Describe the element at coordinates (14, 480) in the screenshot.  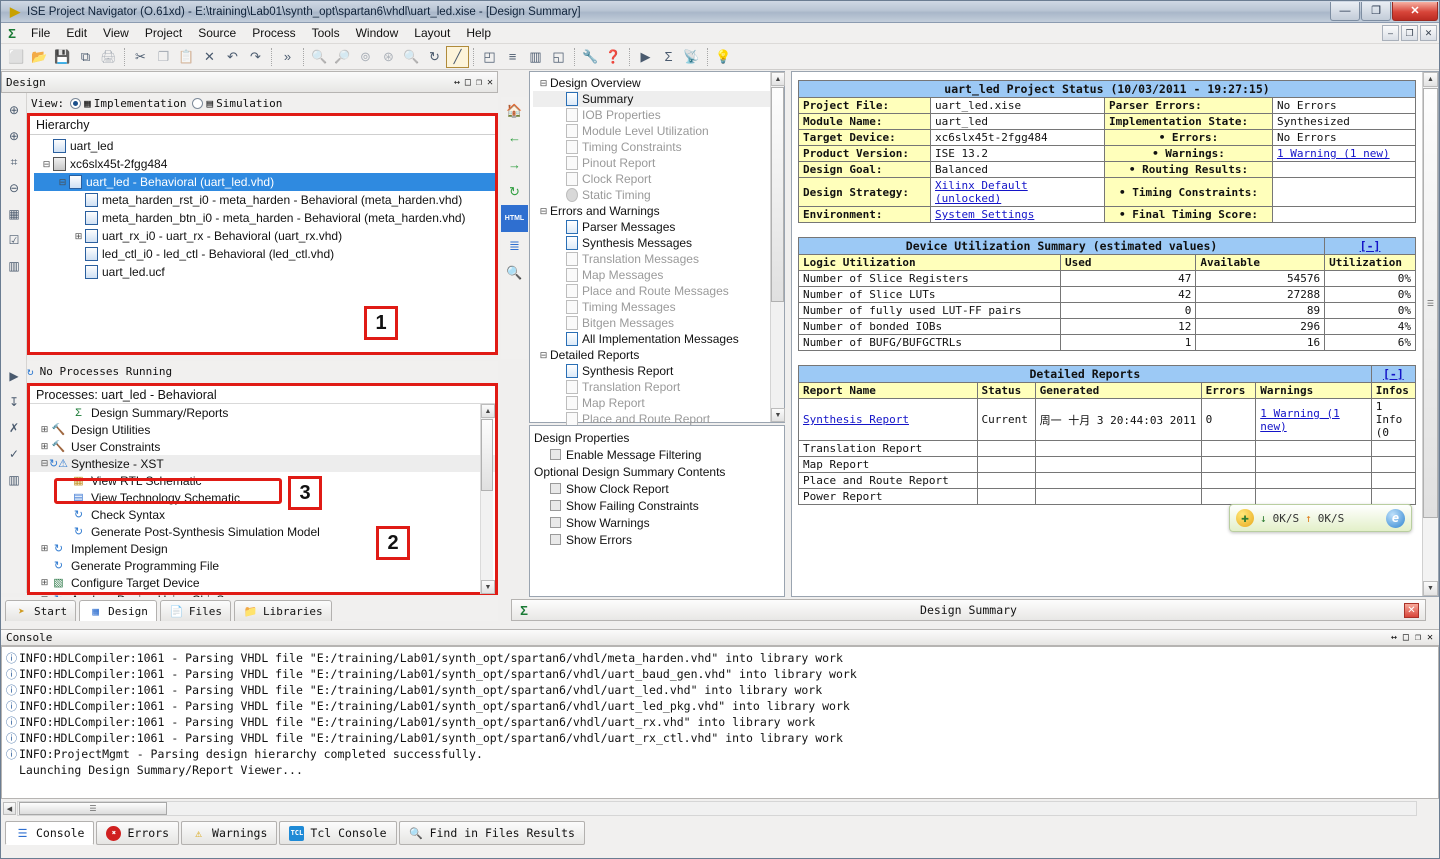
I see `process-panel-icon: ▥` at that location.